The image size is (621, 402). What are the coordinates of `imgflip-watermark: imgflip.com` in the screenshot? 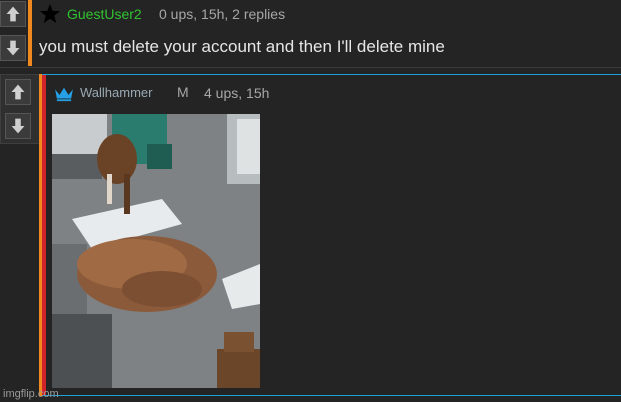 It's located at (31, 394).